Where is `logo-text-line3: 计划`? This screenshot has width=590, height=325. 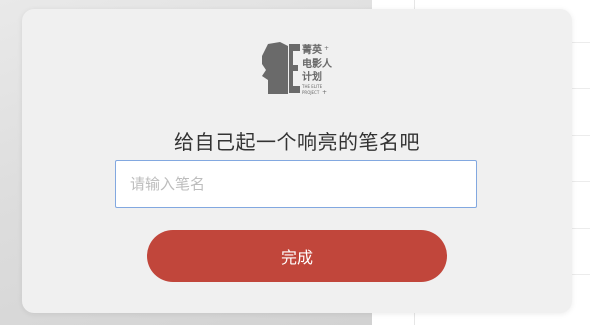
logo-text-line3: 计划 is located at coordinates (312, 76).